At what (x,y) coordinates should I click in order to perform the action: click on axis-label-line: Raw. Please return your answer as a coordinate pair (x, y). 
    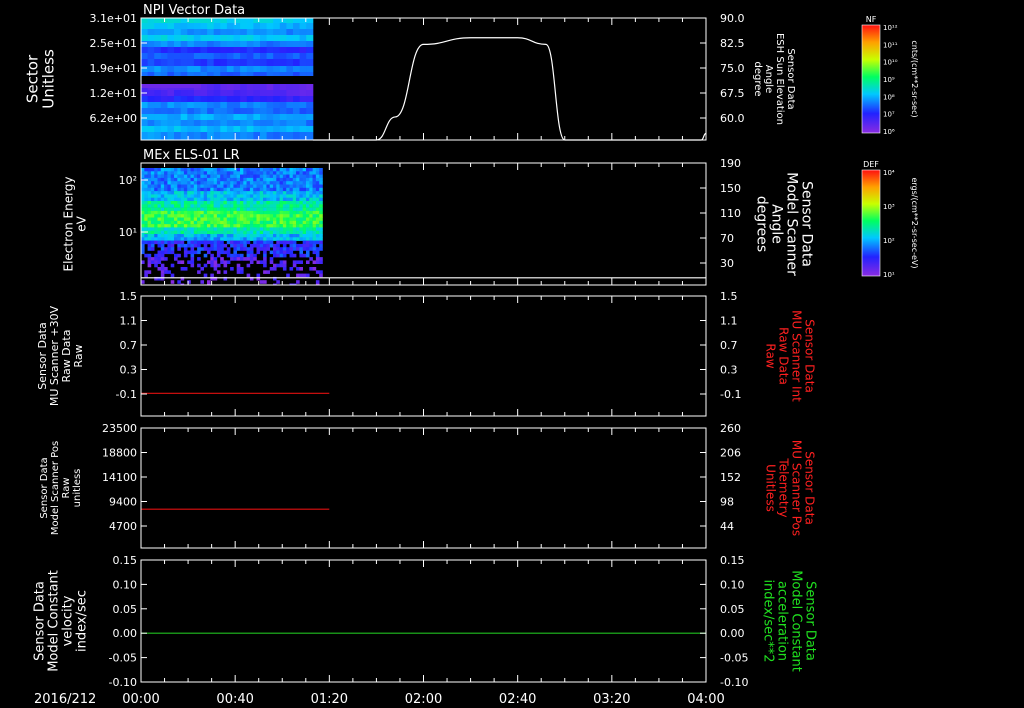
    Looking at the image, I should click on (78, 355).